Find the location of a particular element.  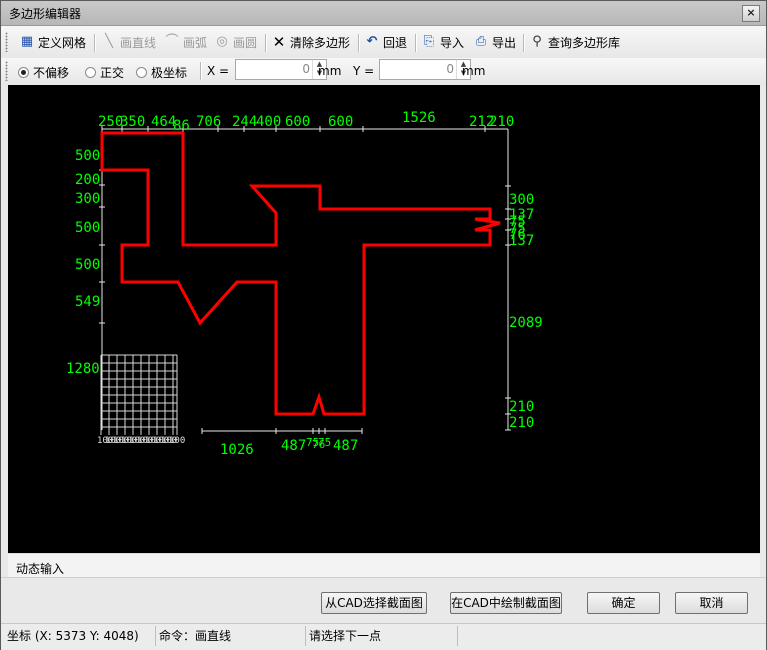

dim-label: 706 is located at coordinates (208, 122).